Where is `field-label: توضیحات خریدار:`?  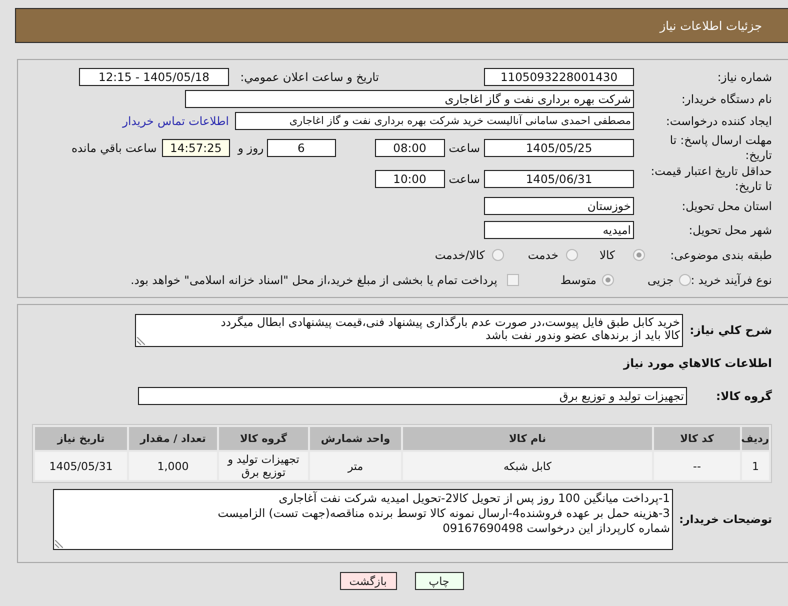
field-label: توضیحات خریدار: is located at coordinates (725, 519).